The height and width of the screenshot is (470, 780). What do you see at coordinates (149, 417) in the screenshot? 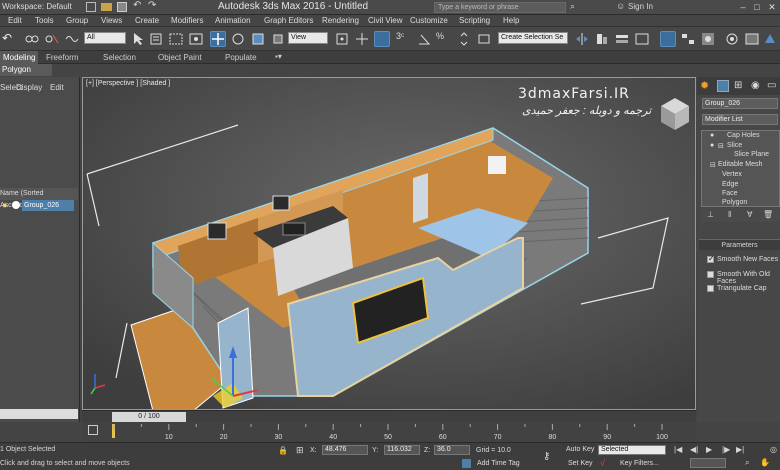
I see `time-slider-knob: 0 / 100` at bounding box center [149, 417].